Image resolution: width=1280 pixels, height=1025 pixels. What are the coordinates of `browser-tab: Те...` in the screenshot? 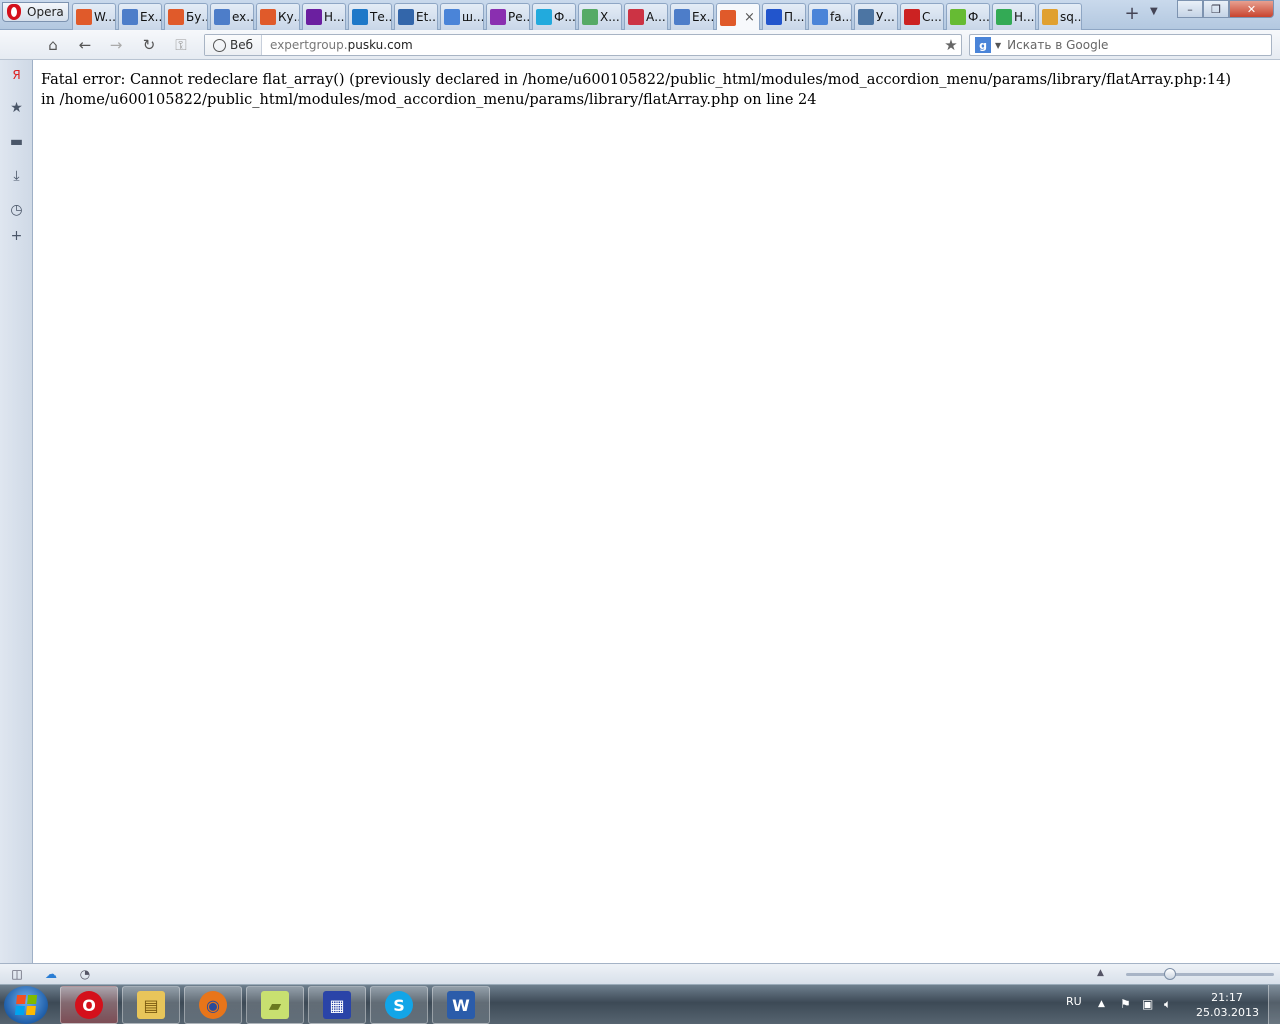 It's located at (370, 16).